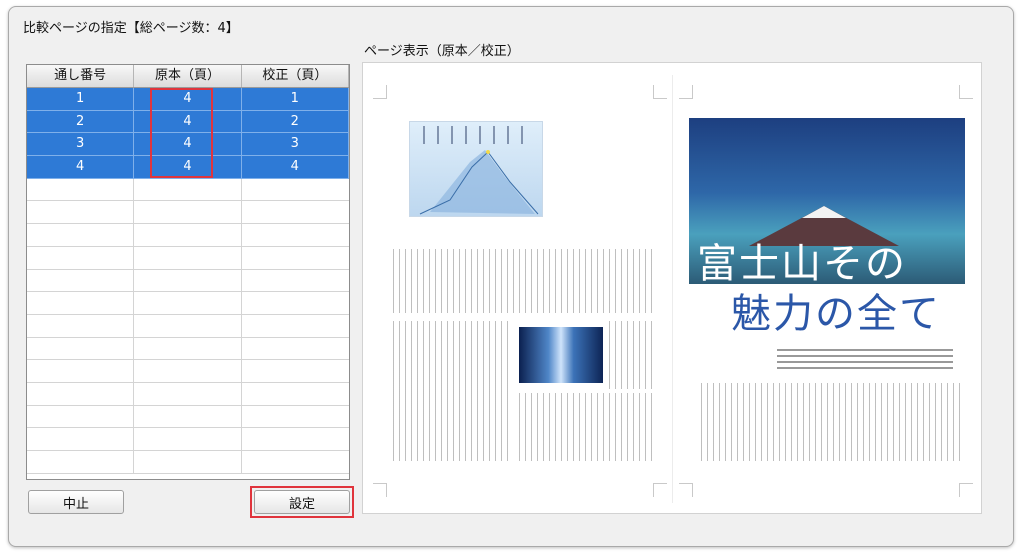 This screenshot has width=1024, height=557. I want to click on cell-proof: 3, so click(295, 144).